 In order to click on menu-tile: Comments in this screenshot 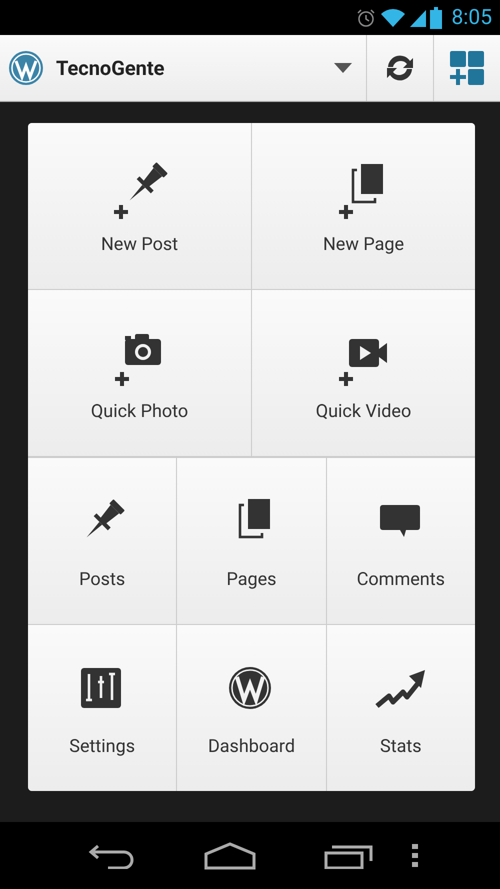, I will do `click(400, 541)`.